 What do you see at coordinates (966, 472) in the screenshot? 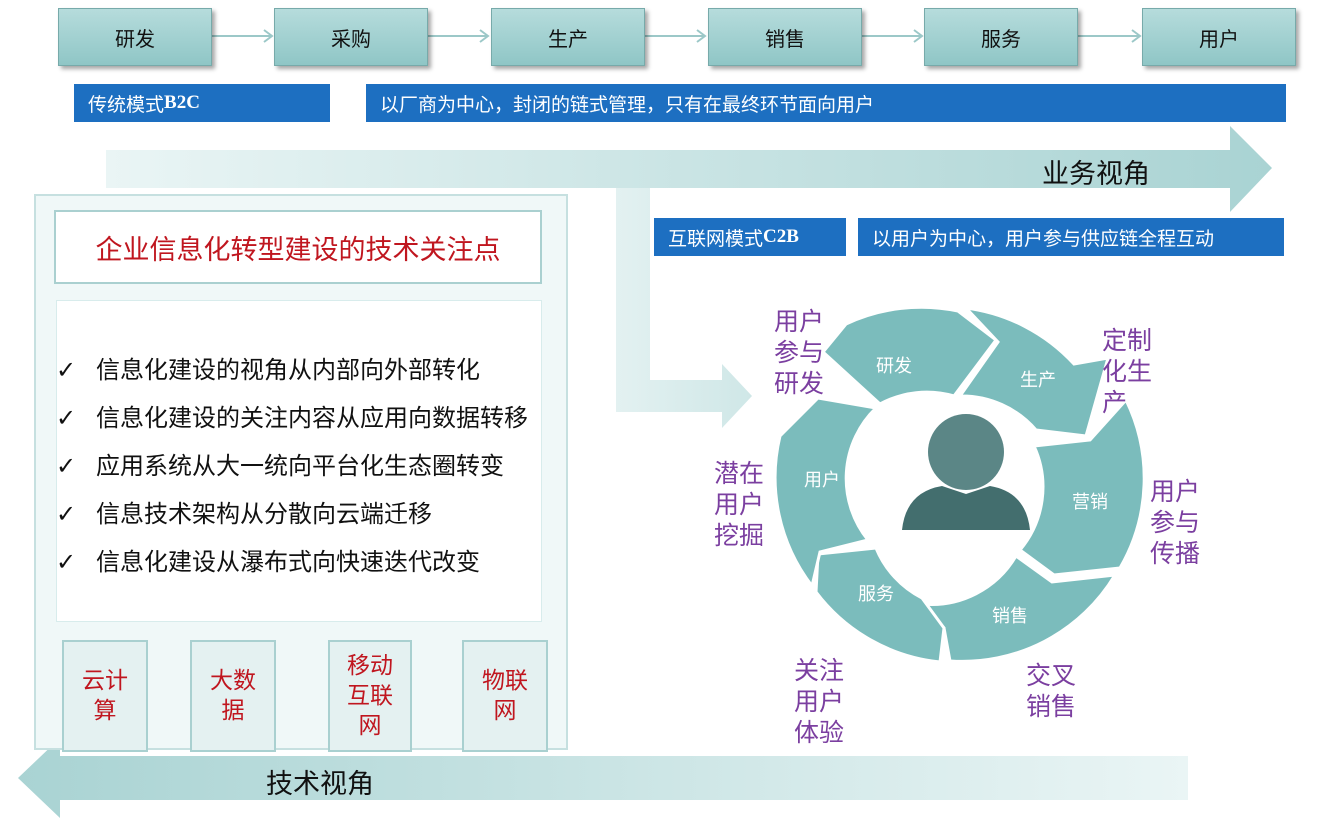
I see `user-avatar-icon` at bounding box center [966, 472].